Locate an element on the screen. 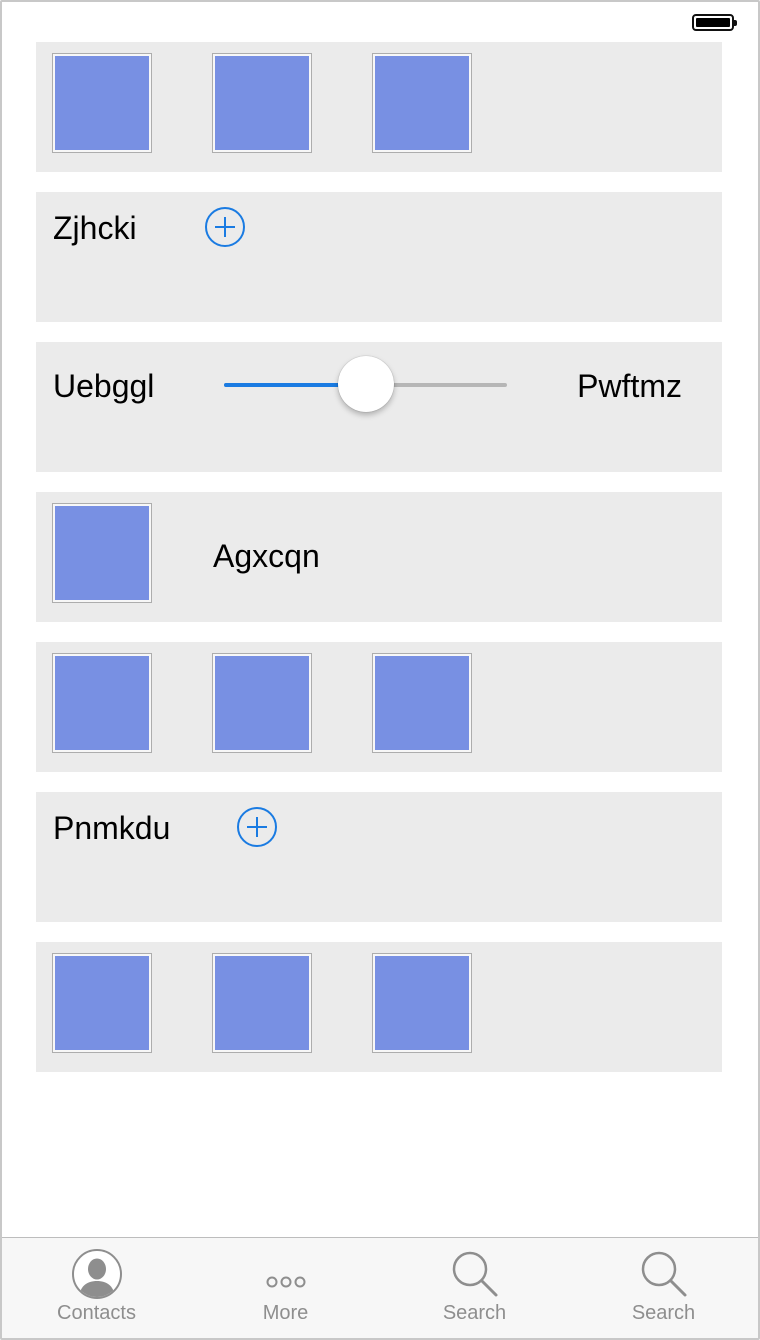 This screenshot has width=760, height=1340. tab-more: More is located at coordinates (285, 1288).